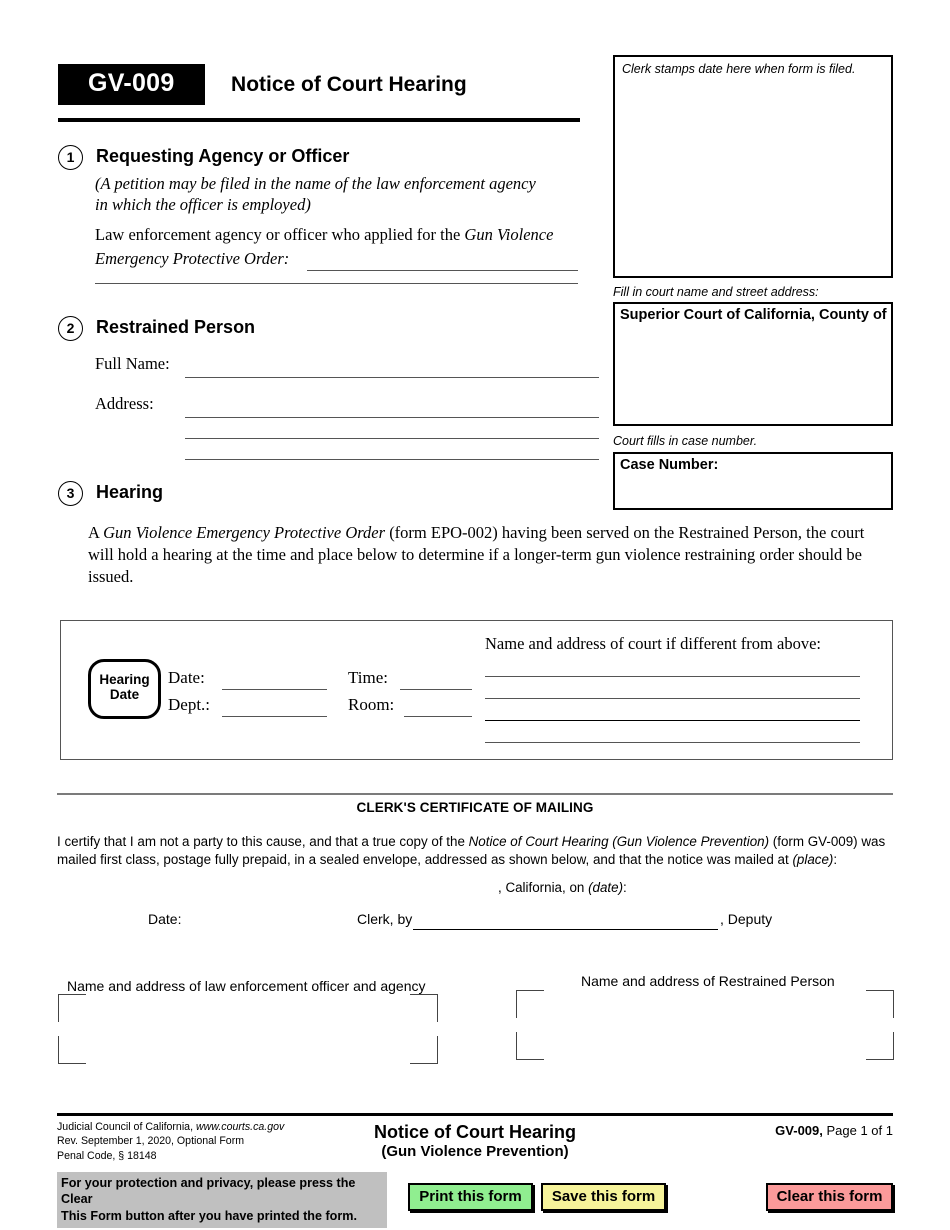 The width and height of the screenshot is (950, 1230). I want to click on clerk-certificate-tail: , California, on (date):, so click(562, 887).